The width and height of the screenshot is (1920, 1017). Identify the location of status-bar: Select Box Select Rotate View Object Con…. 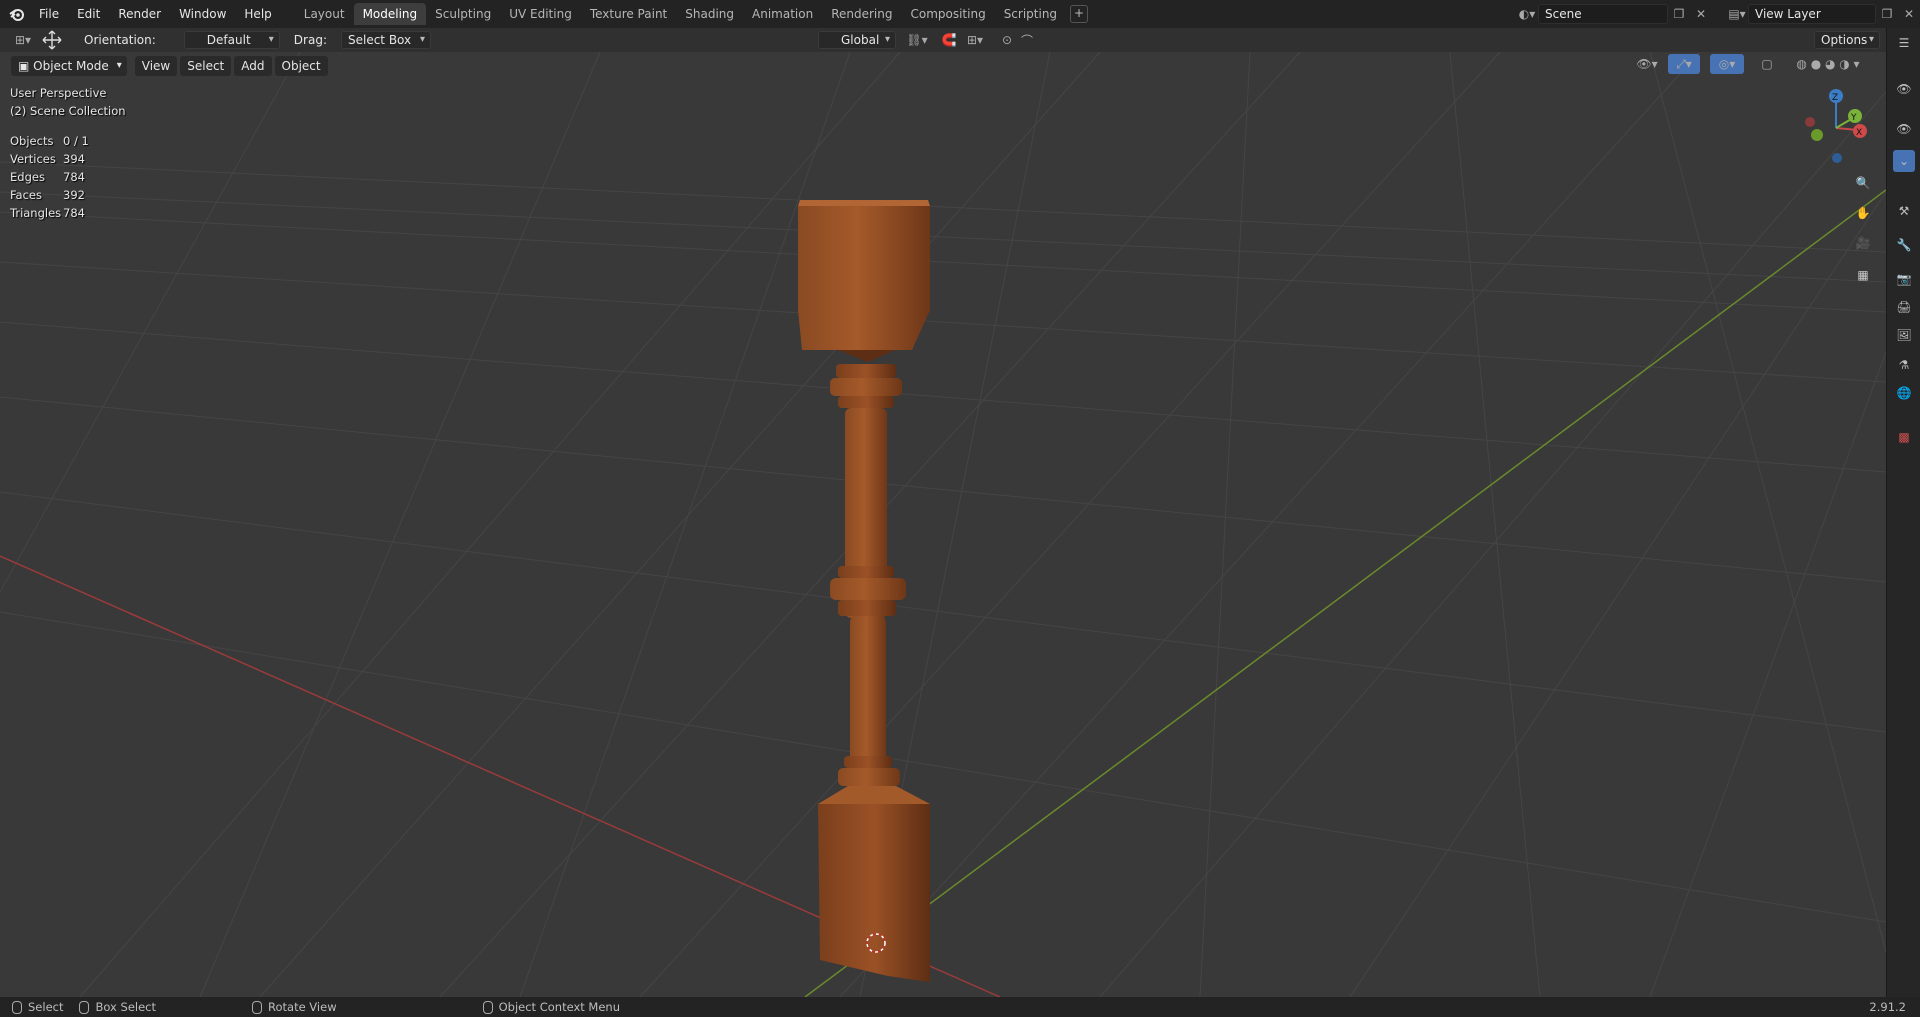
(960, 1007).